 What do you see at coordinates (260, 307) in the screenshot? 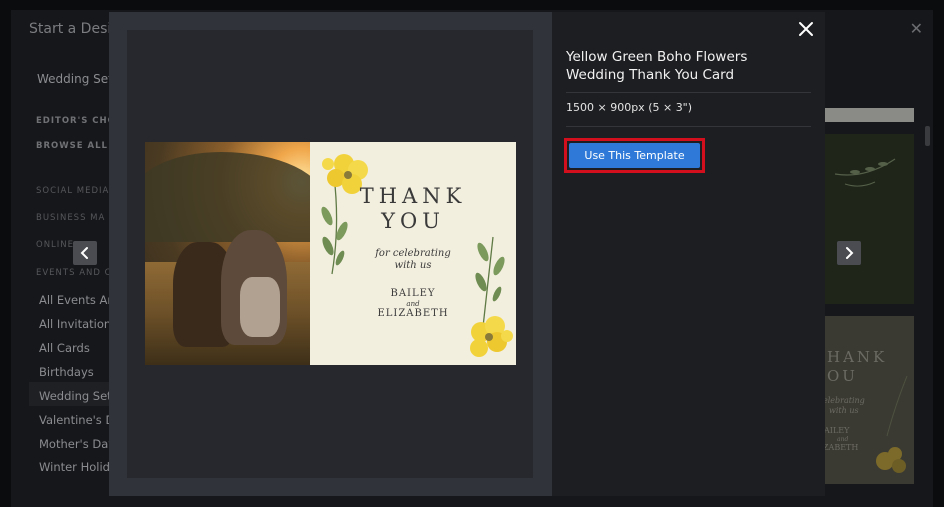
I see `photo-sweater` at bounding box center [260, 307].